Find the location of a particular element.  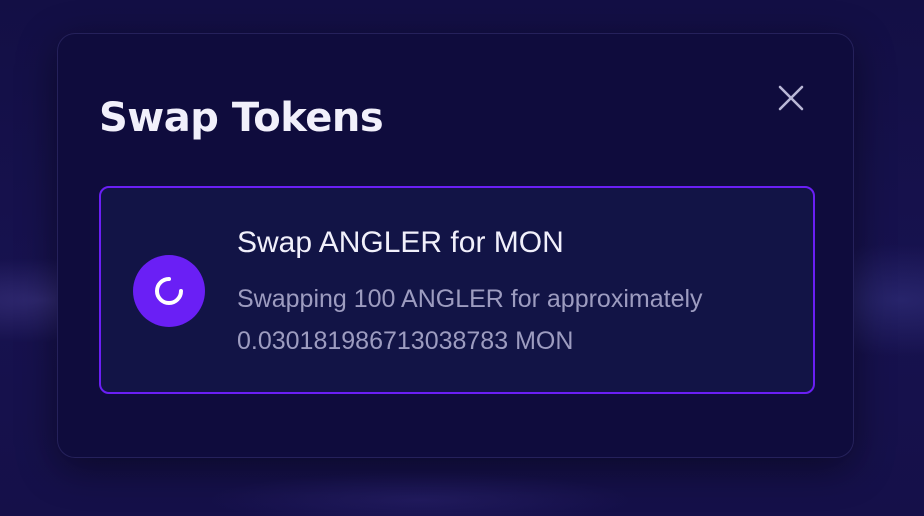

swap-description-line-2: 0.030181986713038783 MON is located at coordinates (405, 341).